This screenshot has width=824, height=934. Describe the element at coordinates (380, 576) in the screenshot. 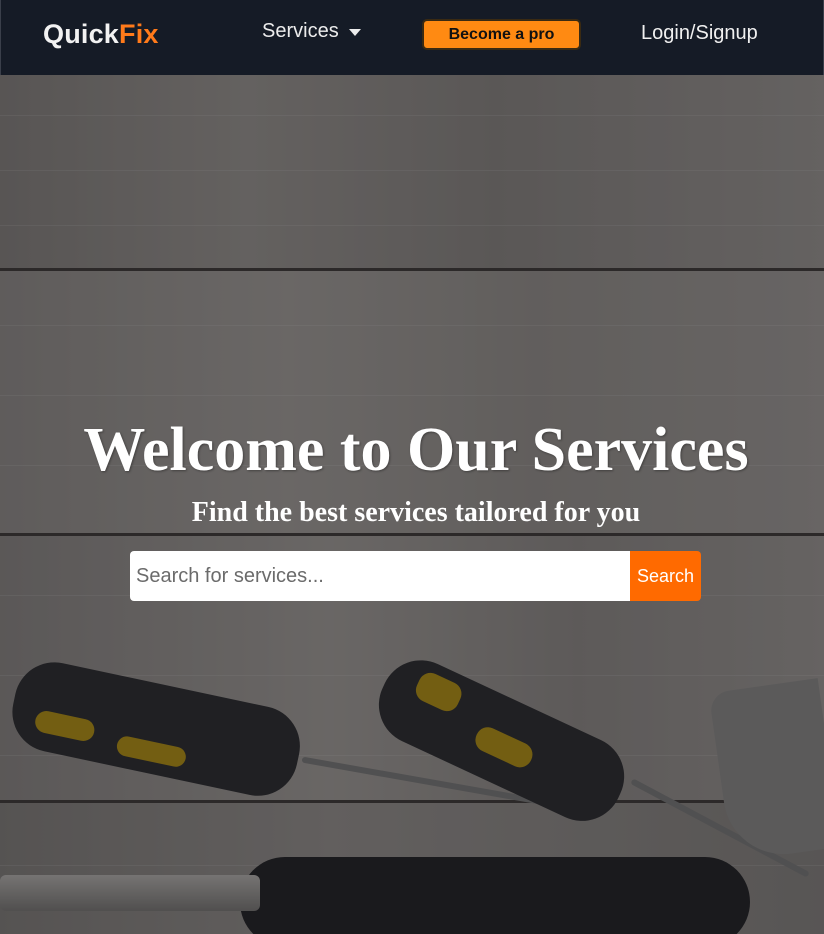

I see `search-input` at that location.